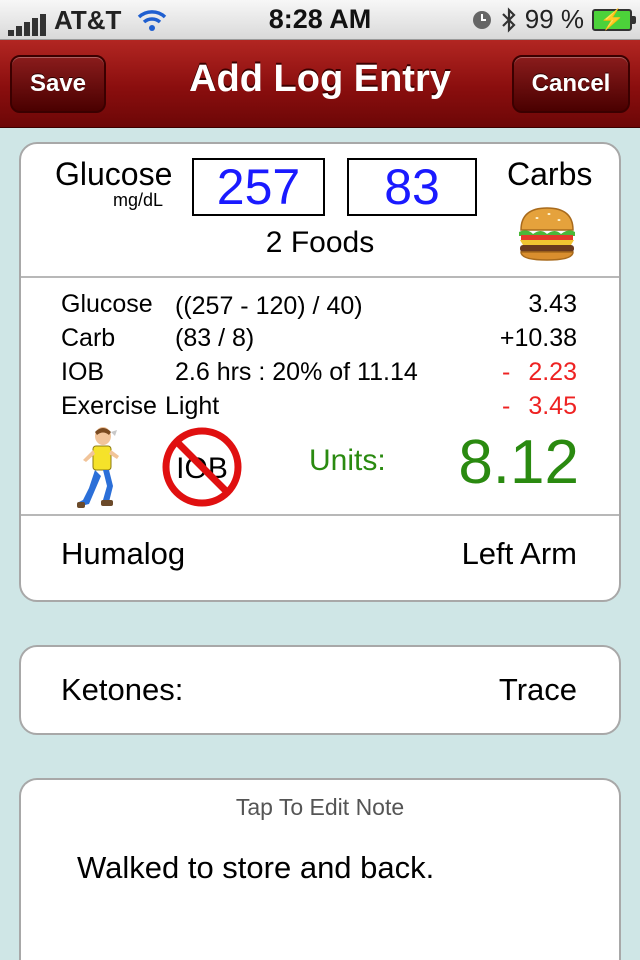 This screenshot has height=960, width=640. Describe the element at coordinates (114, 174) in the screenshot. I see `glucose-label: Glucose` at that location.